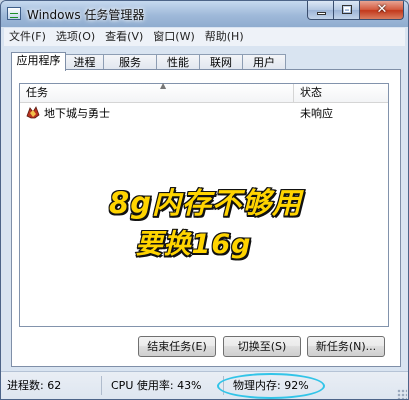  I want to click on switch-to-button: 切换至(S), so click(262, 346).